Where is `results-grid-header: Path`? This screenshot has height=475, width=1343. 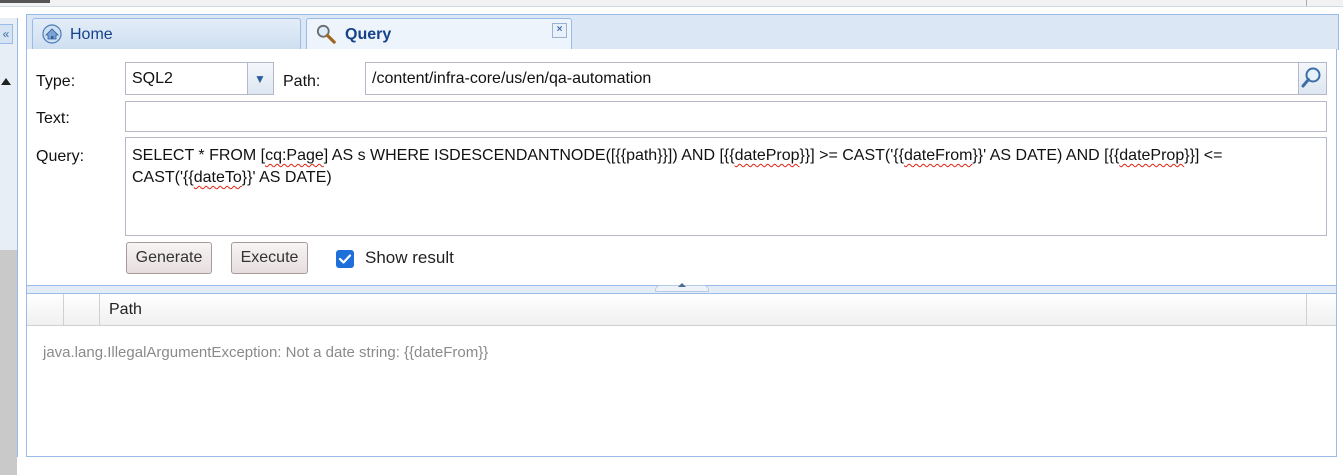 results-grid-header: Path is located at coordinates (681, 310).